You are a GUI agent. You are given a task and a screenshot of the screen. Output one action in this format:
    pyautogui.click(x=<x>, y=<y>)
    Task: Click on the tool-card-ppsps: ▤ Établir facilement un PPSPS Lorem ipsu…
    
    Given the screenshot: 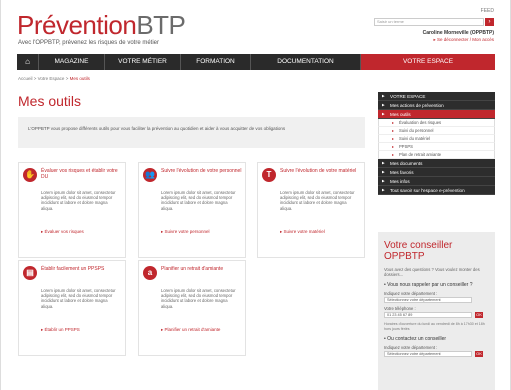 What is the action you would take?
    pyautogui.click(x=72, y=308)
    